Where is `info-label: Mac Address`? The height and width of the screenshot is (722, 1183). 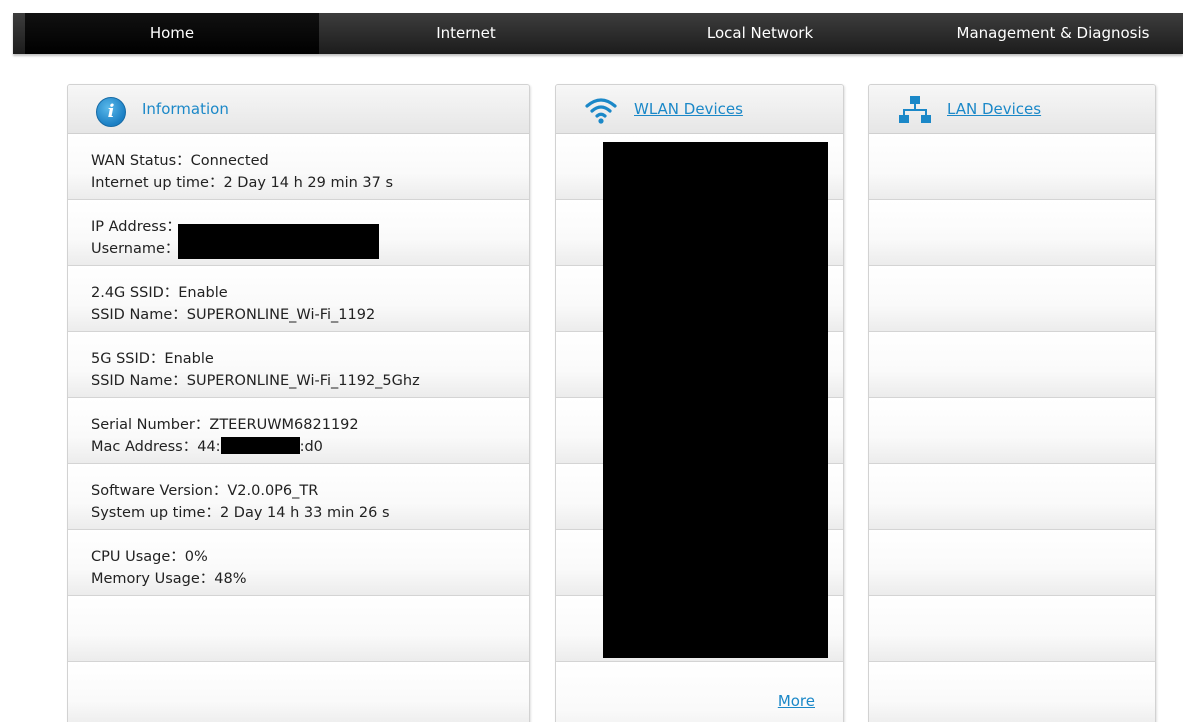
info-label: Mac Address is located at coordinates (137, 447).